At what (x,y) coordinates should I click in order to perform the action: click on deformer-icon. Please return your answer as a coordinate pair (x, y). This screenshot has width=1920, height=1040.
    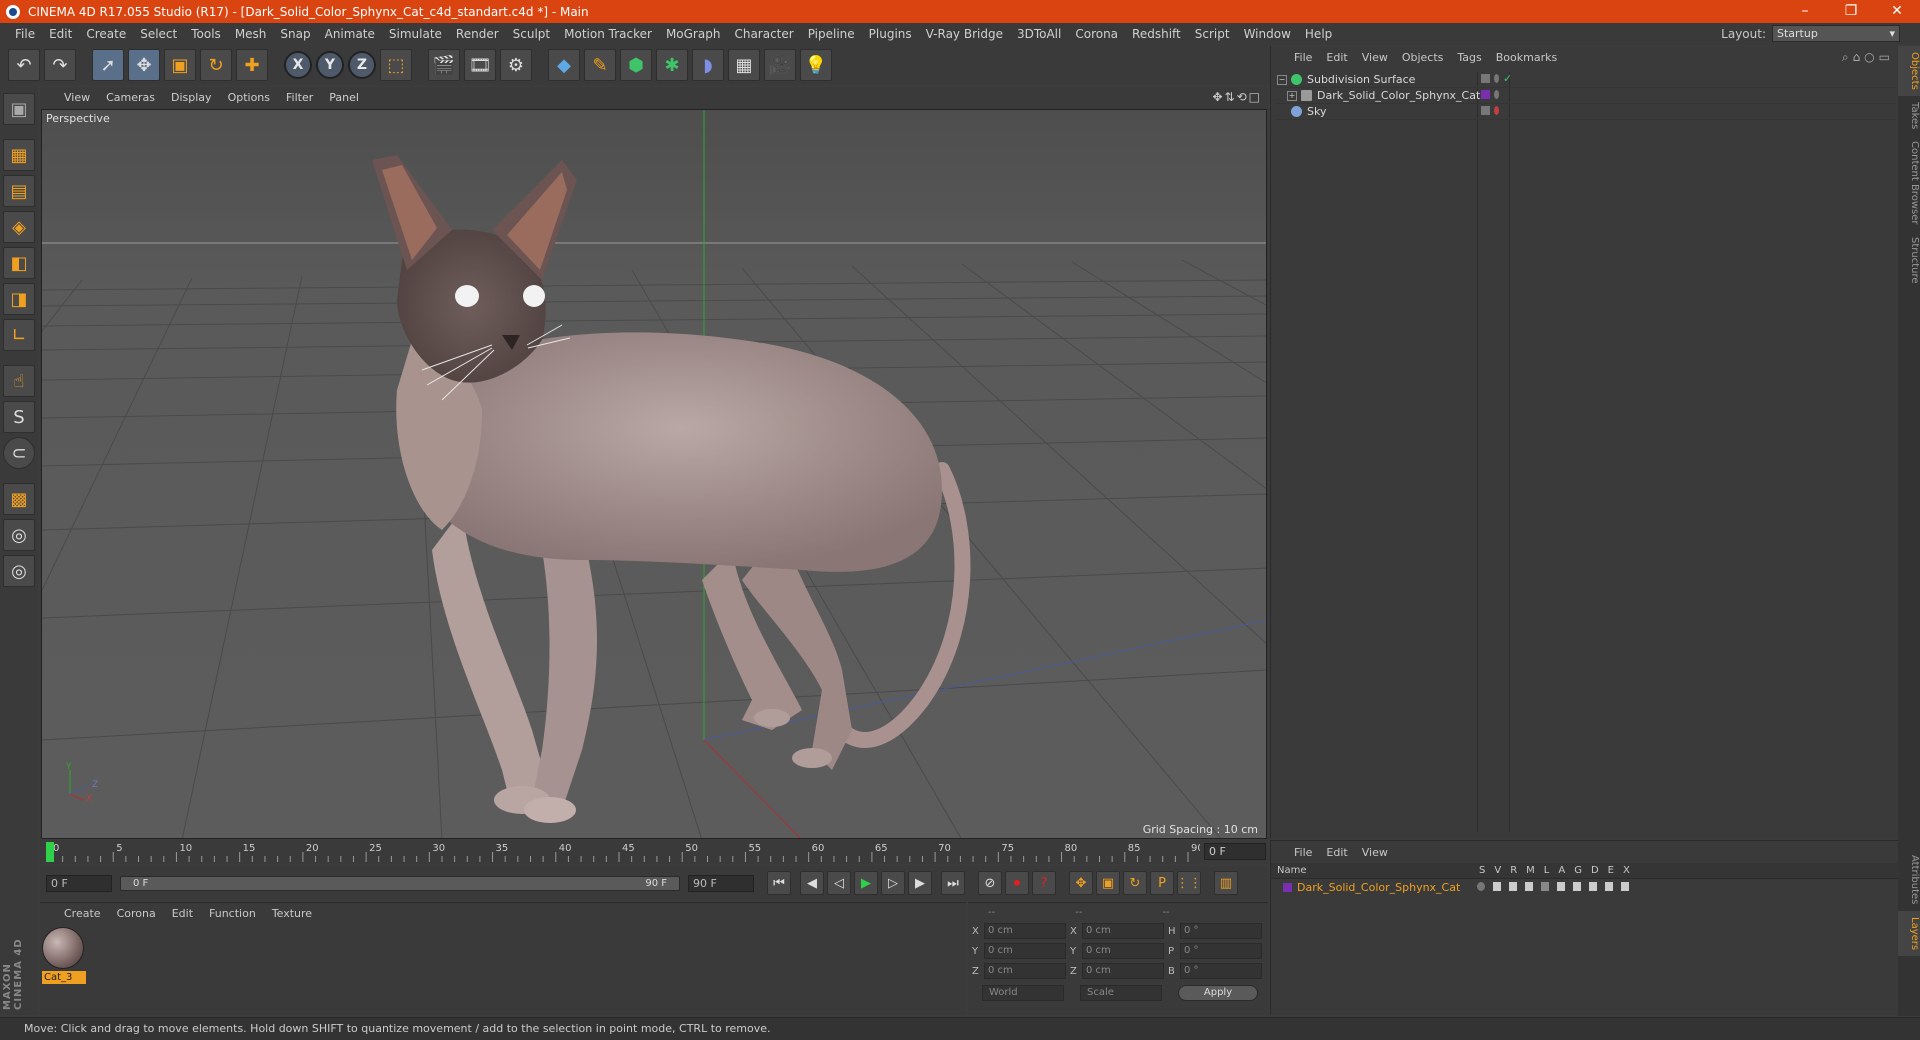
    Looking at the image, I should click on (1593, 886).